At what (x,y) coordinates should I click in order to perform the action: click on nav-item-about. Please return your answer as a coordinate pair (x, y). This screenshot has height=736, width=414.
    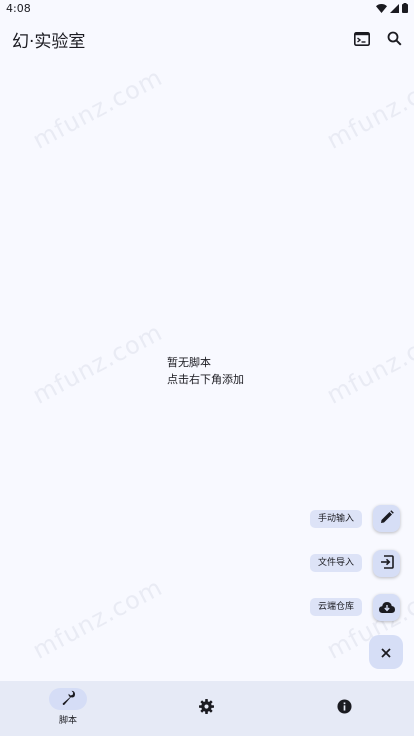
    Looking at the image, I should click on (345, 708).